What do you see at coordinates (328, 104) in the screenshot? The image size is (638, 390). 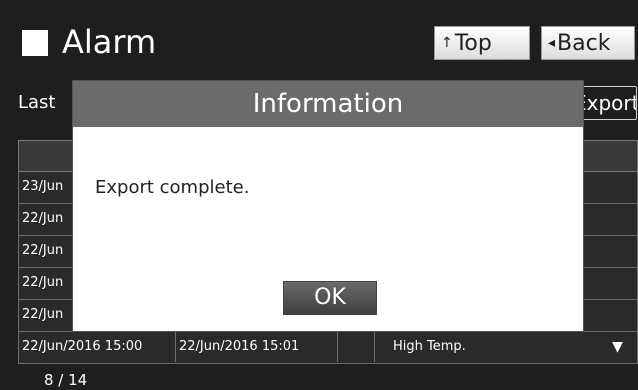 I see `dialog-title: Information` at bounding box center [328, 104].